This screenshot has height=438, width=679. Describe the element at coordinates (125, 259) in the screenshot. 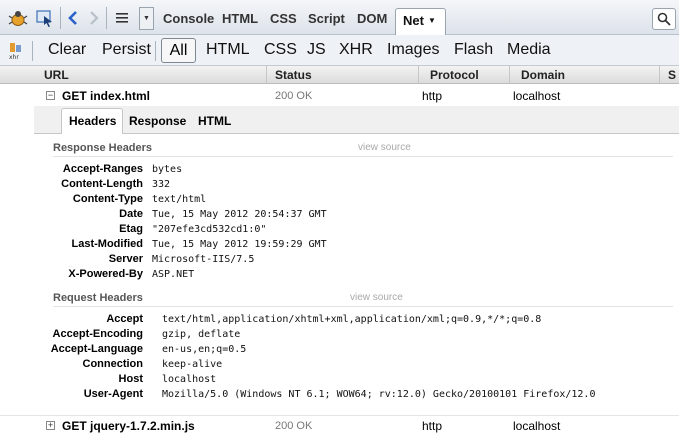

I see `header-name: Server` at that location.